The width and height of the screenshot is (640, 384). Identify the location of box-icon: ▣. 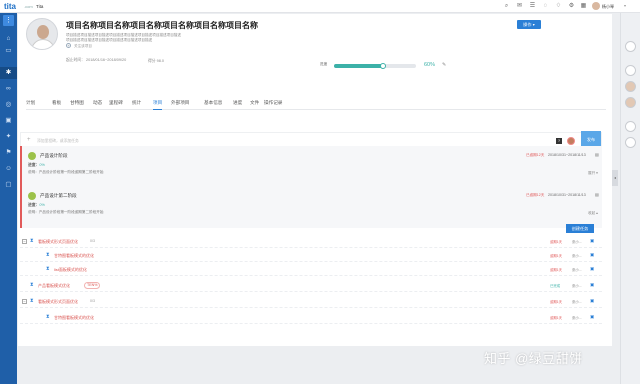
(8, 121).